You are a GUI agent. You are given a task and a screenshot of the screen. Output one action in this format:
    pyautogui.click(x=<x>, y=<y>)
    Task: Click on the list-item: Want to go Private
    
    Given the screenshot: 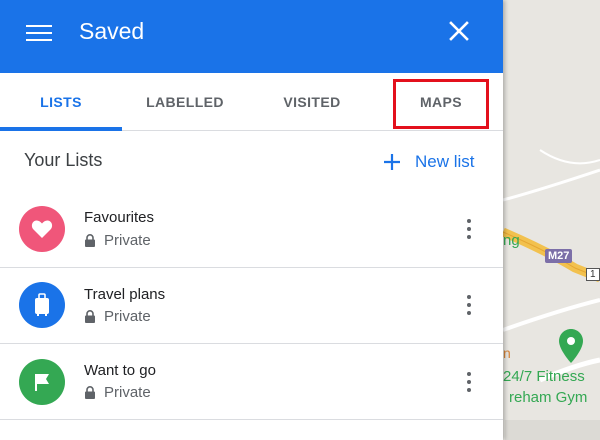 What is the action you would take?
    pyautogui.click(x=251, y=382)
    